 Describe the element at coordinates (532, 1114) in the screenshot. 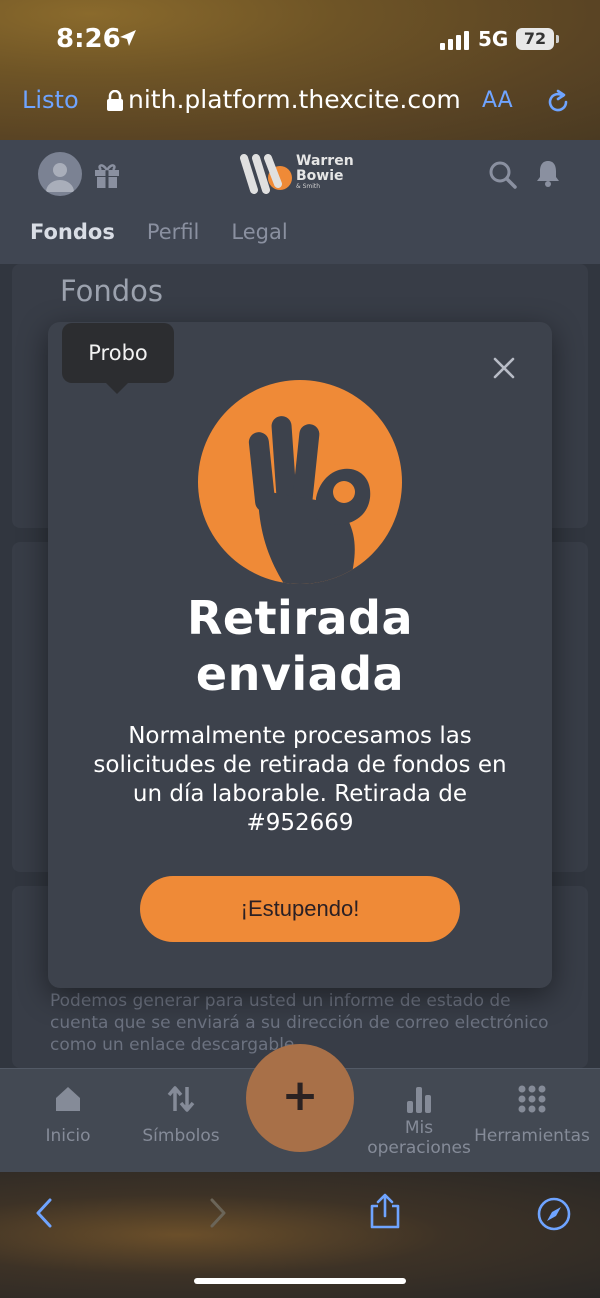

I see `nav-item-herramientas: Herramientas` at that location.